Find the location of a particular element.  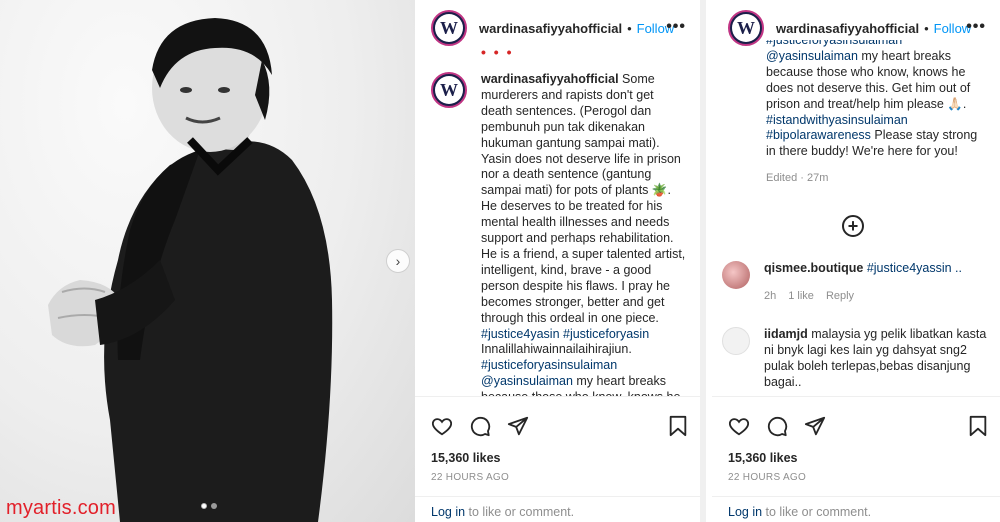

carousel-dots is located at coordinates (209, 506).